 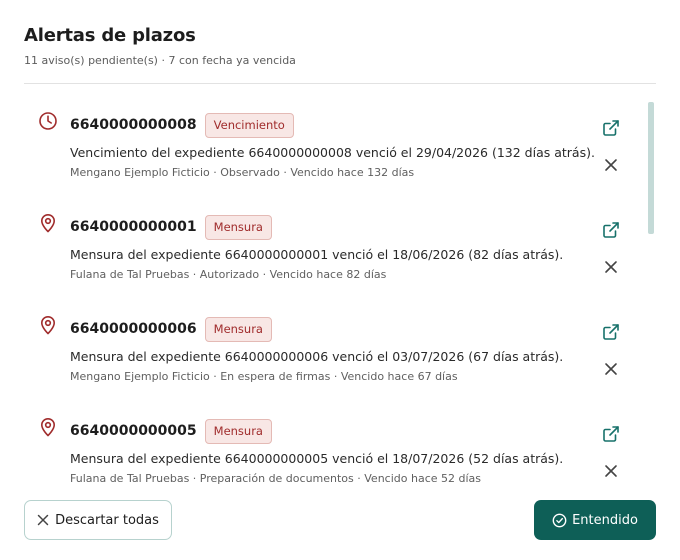 What do you see at coordinates (605, 520) in the screenshot?
I see `acknowledge-label: Entendido` at bounding box center [605, 520].